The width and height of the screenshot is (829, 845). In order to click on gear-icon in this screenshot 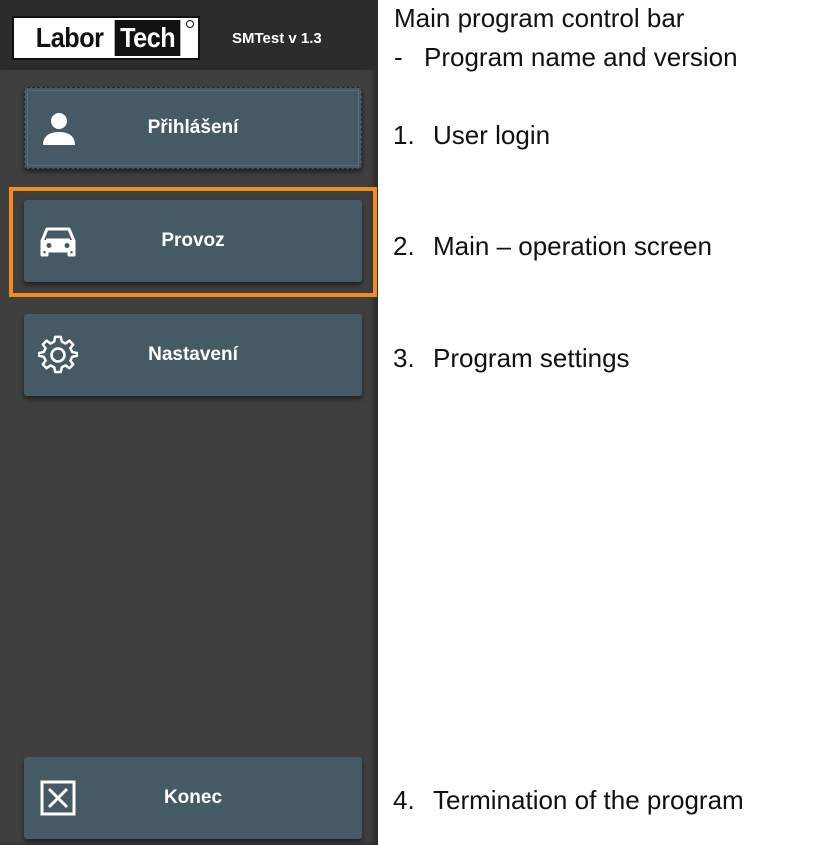, I will do `click(58, 355)`.